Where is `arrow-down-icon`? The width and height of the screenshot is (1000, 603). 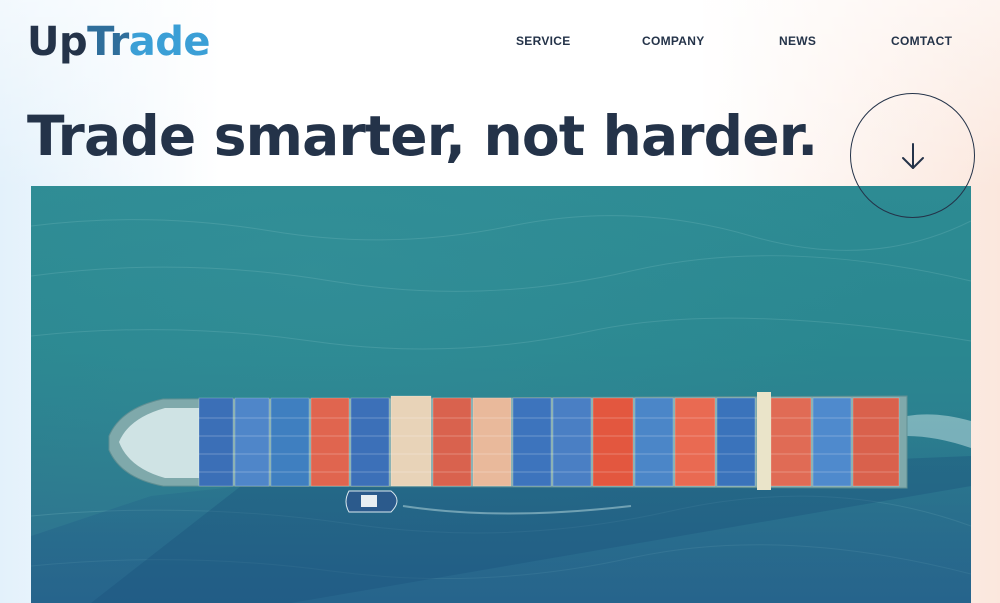 arrow-down-icon is located at coordinates (913, 156).